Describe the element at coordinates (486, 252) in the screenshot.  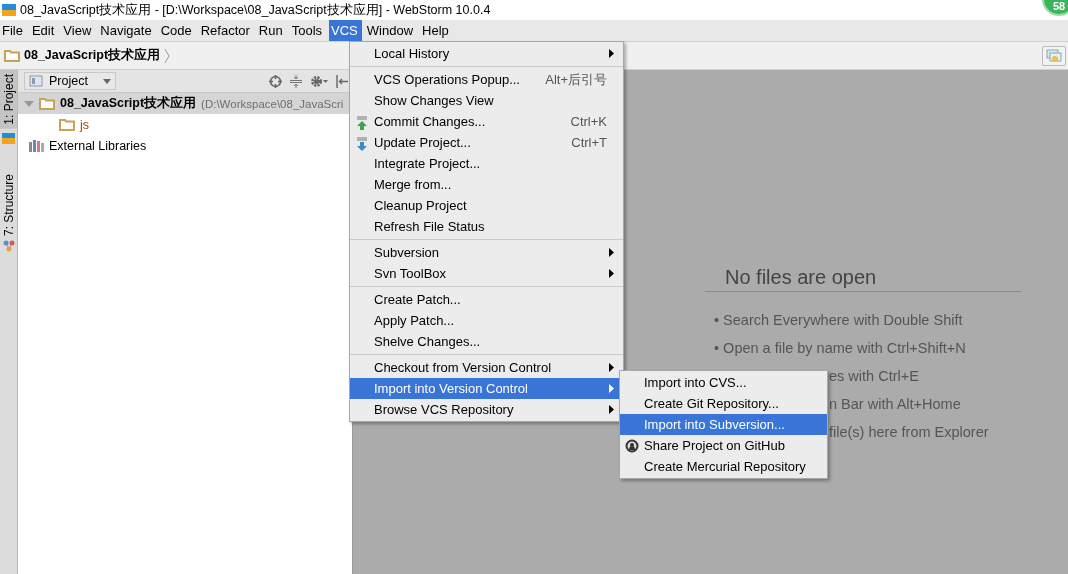
I see `menu-item: Subversion` at that location.